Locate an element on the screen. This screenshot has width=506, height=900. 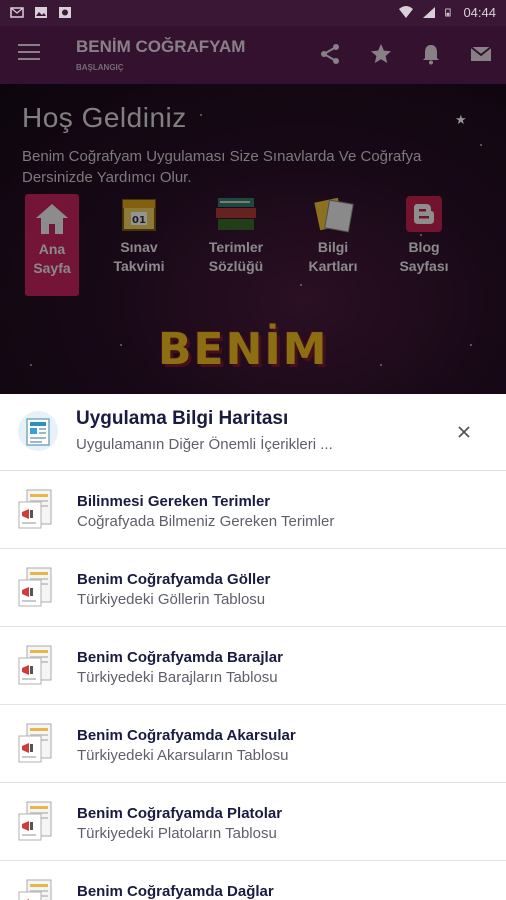
image-icon is located at coordinates (41, 12).